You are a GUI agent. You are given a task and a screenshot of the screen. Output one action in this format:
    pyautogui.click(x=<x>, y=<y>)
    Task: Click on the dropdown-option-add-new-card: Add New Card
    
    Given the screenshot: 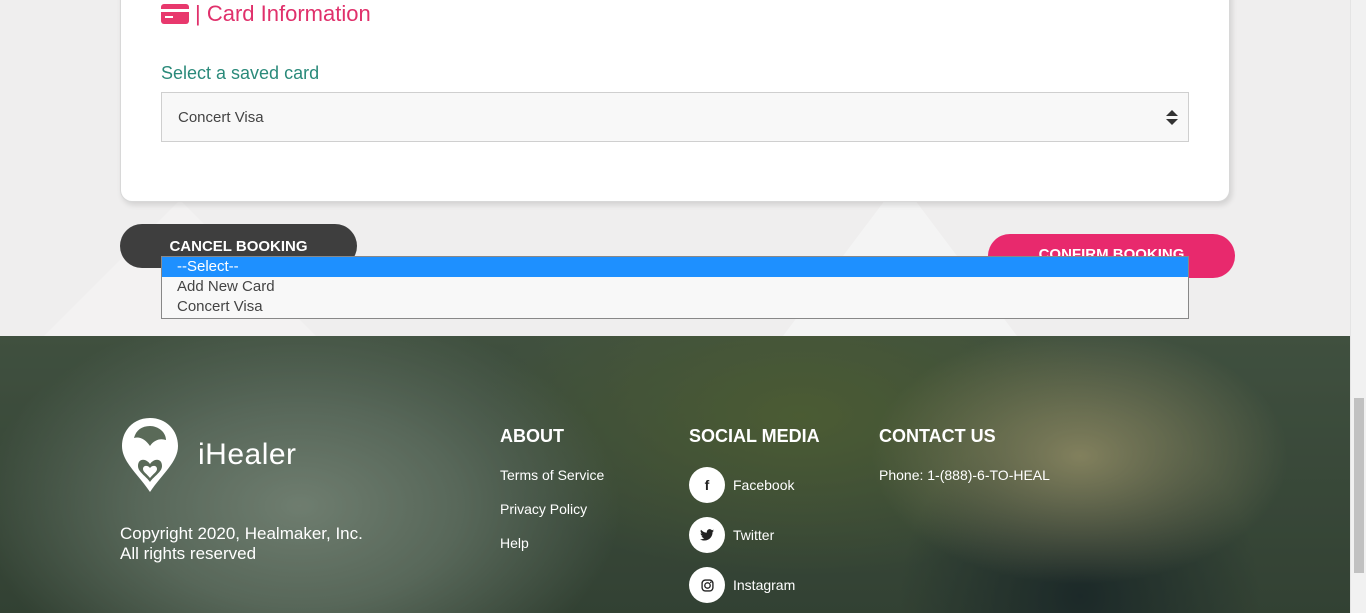 What is the action you would take?
    pyautogui.click(x=675, y=287)
    